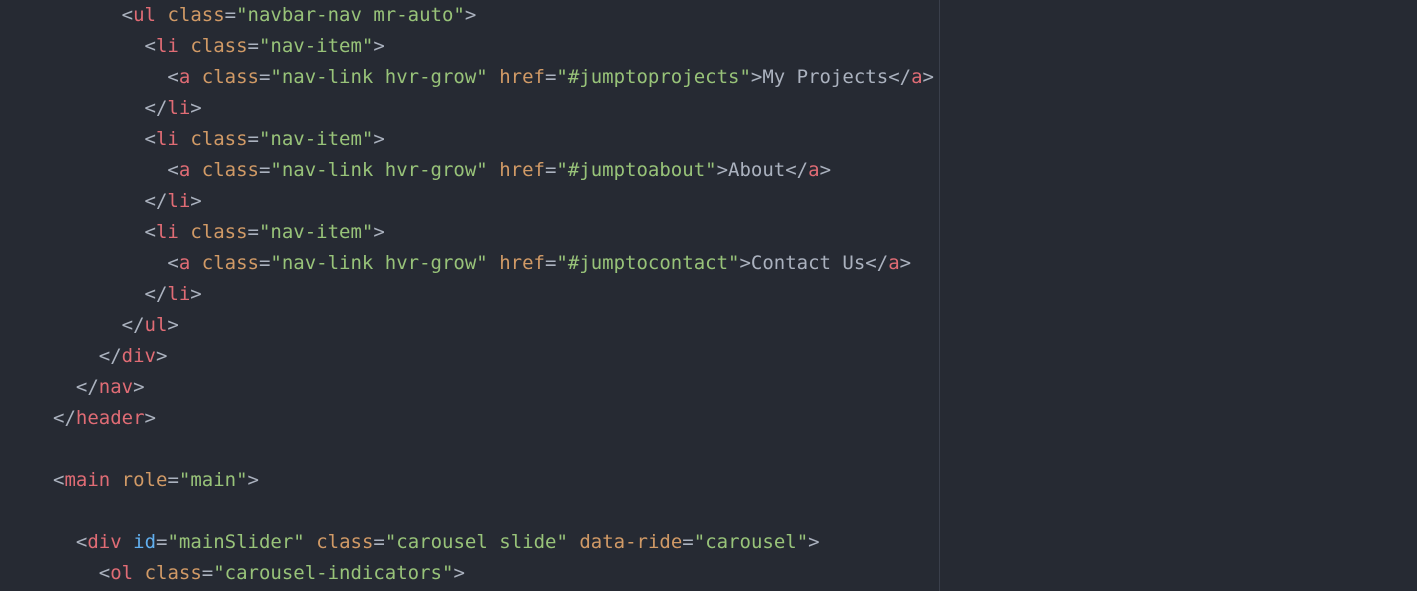  I want to click on token-tag: div, so click(104, 542).